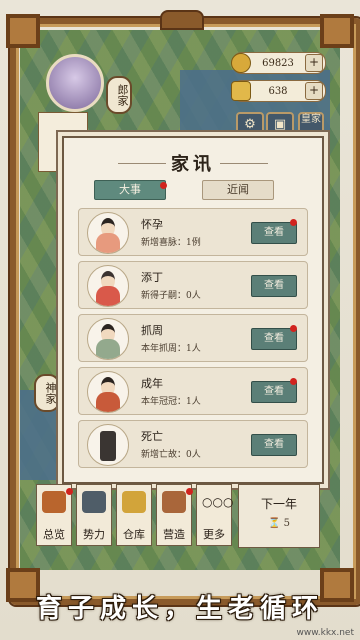 Image resolution: width=360 pixels, height=640 pixels. Describe the element at coordinates (130, 190) in the screenshot. I see `tab-major-events: 大事` at that location.